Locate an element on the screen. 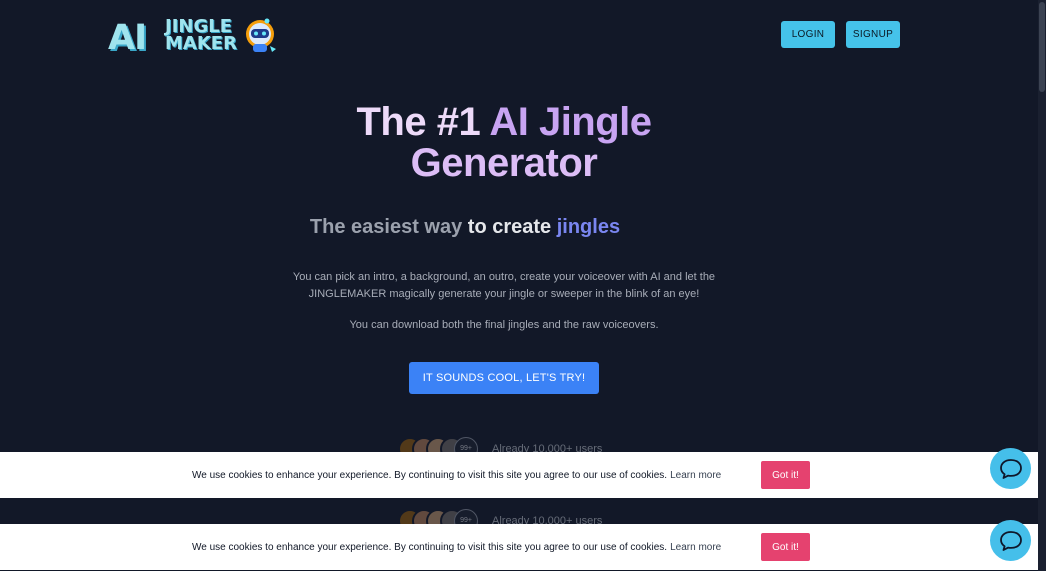 Image resolution: width=1046 pixels, height=571 pixels. hero-subtitle: The easiest way to create jingles is located at coordinates (465, 227).